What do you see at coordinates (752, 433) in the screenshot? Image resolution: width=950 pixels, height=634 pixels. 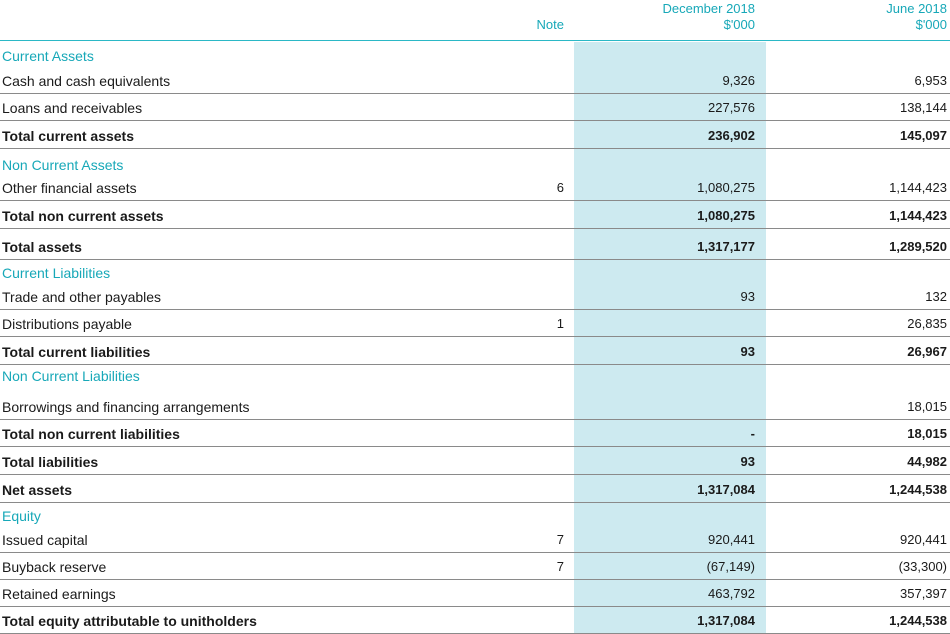 I see `december-2018-value: -` at bounding box center [752, 433].